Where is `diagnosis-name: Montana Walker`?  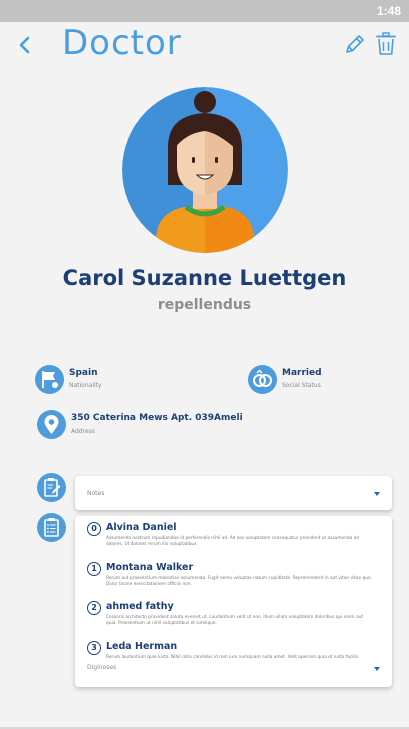 diagnosis-name: Montana Walker is located at coordinates (150, 567).